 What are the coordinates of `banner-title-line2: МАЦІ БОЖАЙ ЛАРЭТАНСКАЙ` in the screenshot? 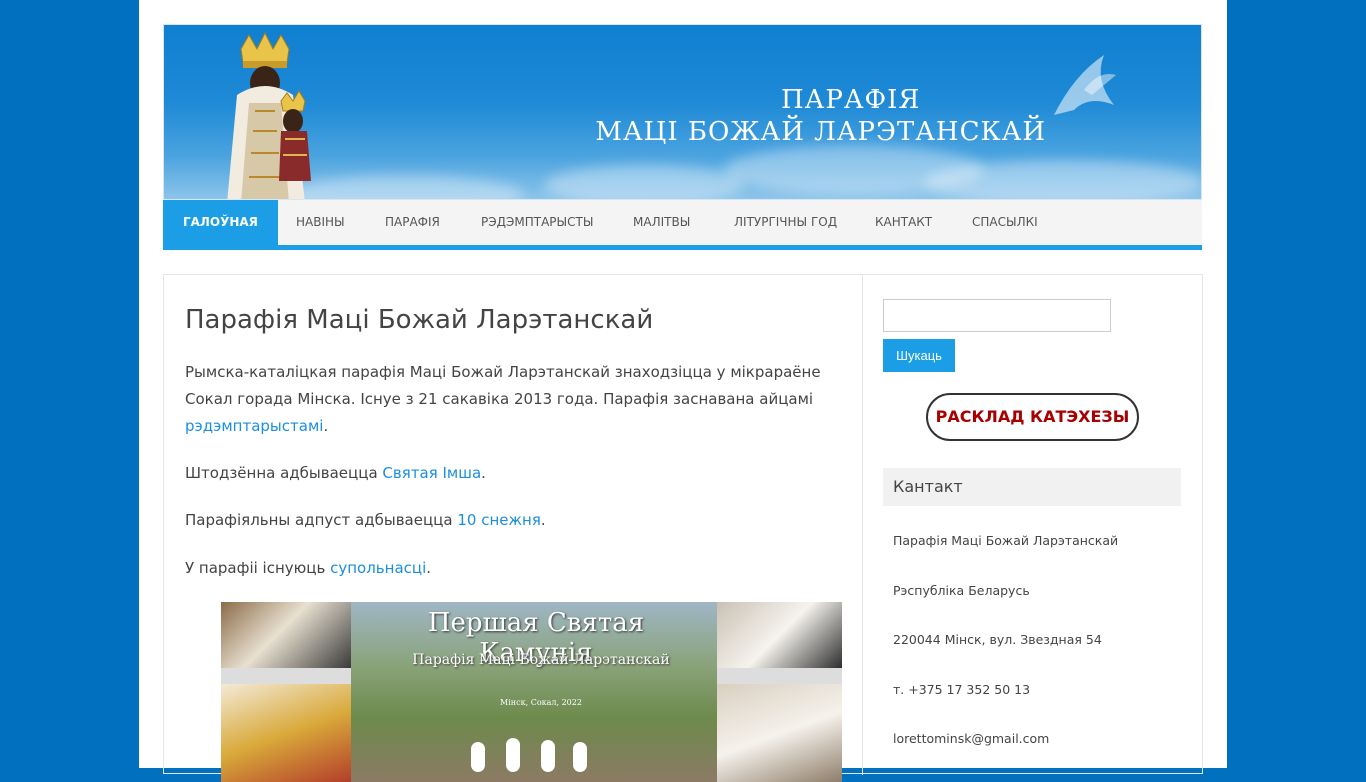 It's located at (820, 132).